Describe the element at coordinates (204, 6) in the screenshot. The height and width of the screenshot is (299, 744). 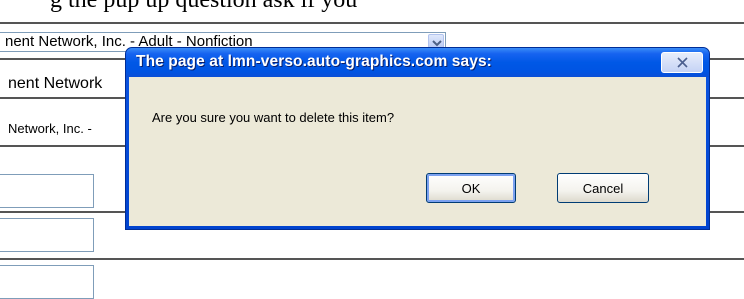
I see `page-heading-partial: g the pup up question ask if you` at that location.